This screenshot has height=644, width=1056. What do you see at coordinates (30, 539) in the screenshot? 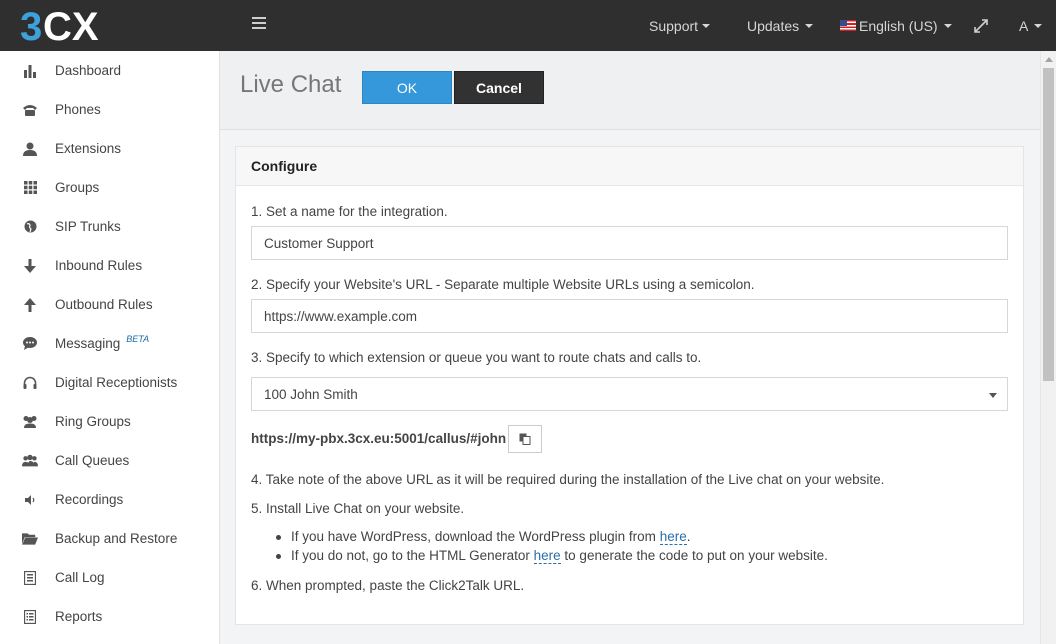
I see `folder-open-icon` at bounding box center [30, 539].